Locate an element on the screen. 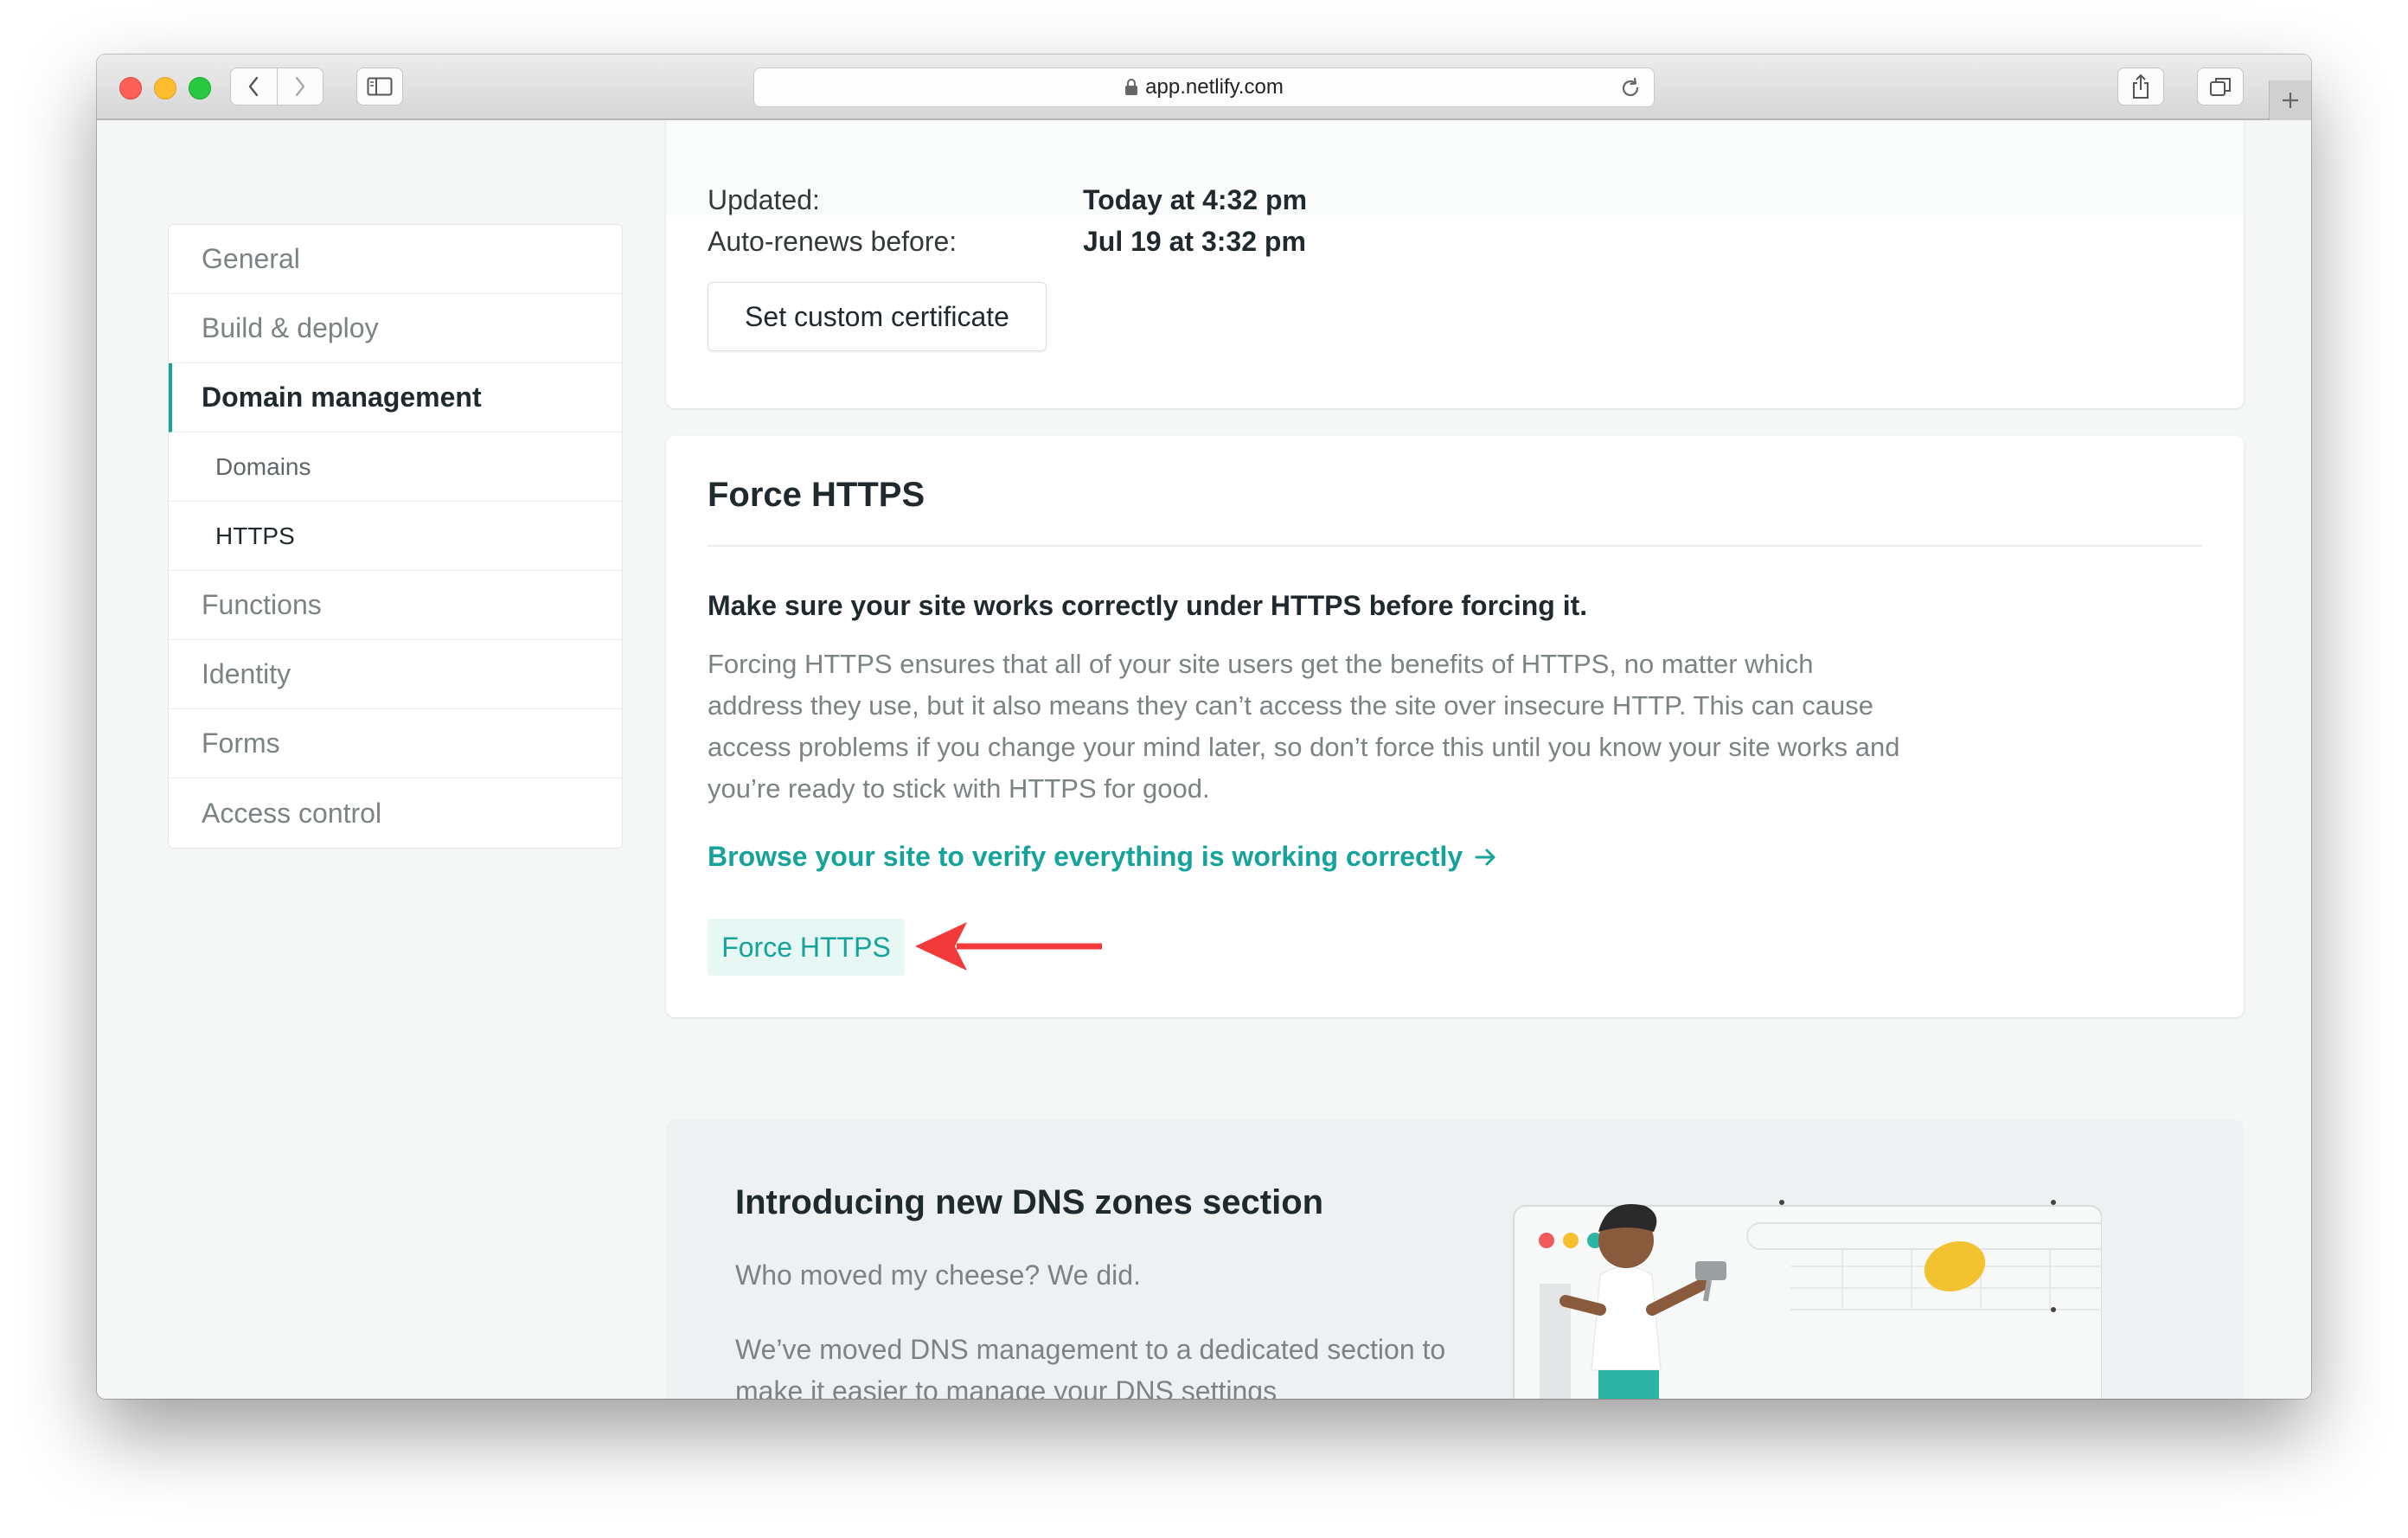 This screenshot has height=1538, width=2408. force-https-title: Force HTTPS is located at coordinates (816, 495).